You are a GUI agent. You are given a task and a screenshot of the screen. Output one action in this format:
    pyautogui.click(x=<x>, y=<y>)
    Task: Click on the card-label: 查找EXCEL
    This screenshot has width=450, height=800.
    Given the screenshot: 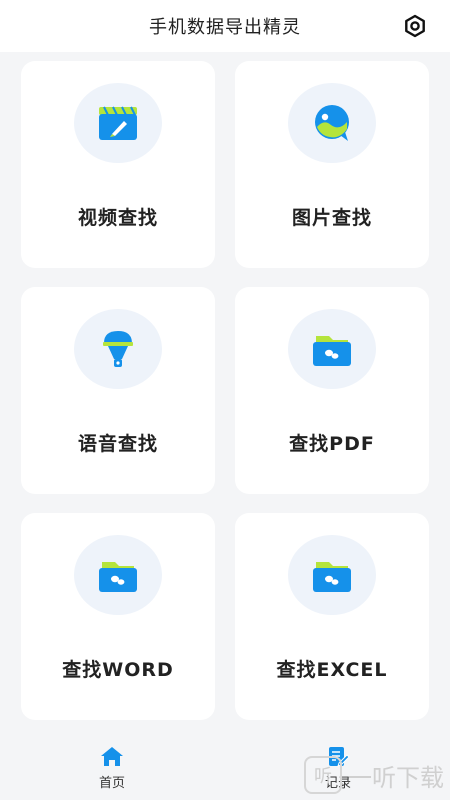 What is the action you would take?
    pyautogui.click(x=332, y=670)
    